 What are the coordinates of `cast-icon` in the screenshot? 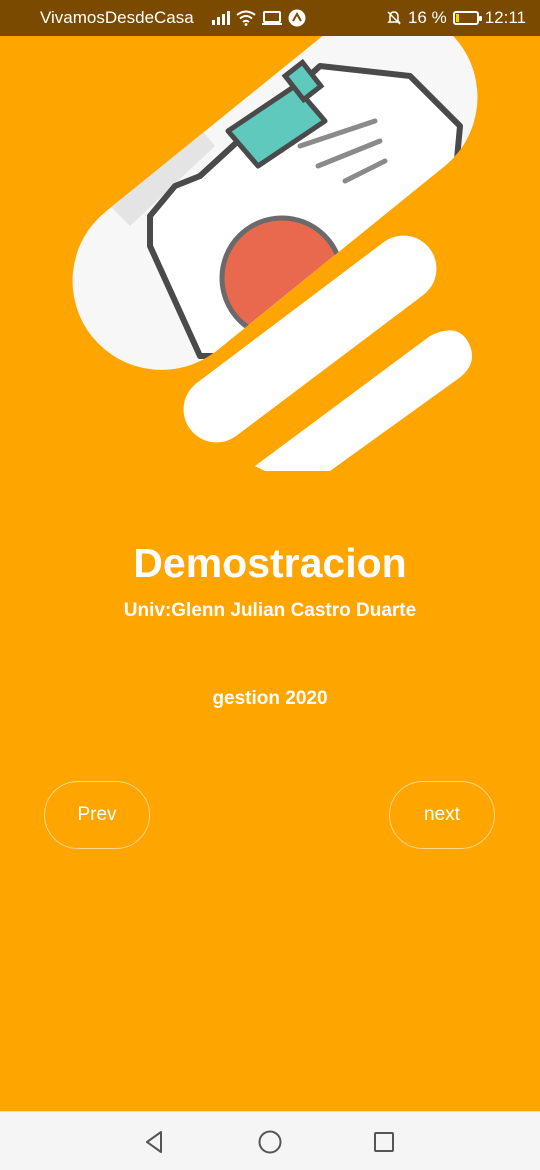 It's located at (271, 18).